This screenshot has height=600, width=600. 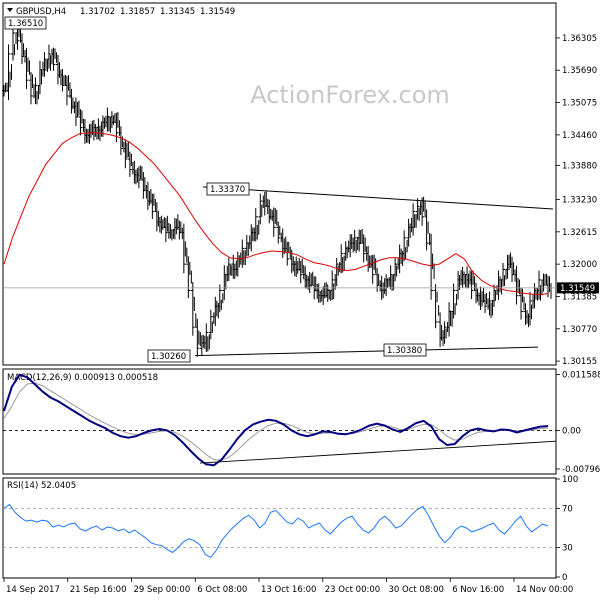 I want to click on macd-tick-label: -0.007961, so click(x=581, y=470).